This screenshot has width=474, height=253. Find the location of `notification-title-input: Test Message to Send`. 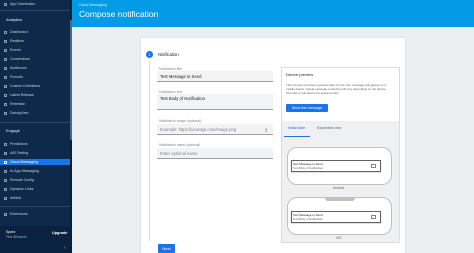

notification-title-input: Test Message to Send is located at coordinates (215, 76).